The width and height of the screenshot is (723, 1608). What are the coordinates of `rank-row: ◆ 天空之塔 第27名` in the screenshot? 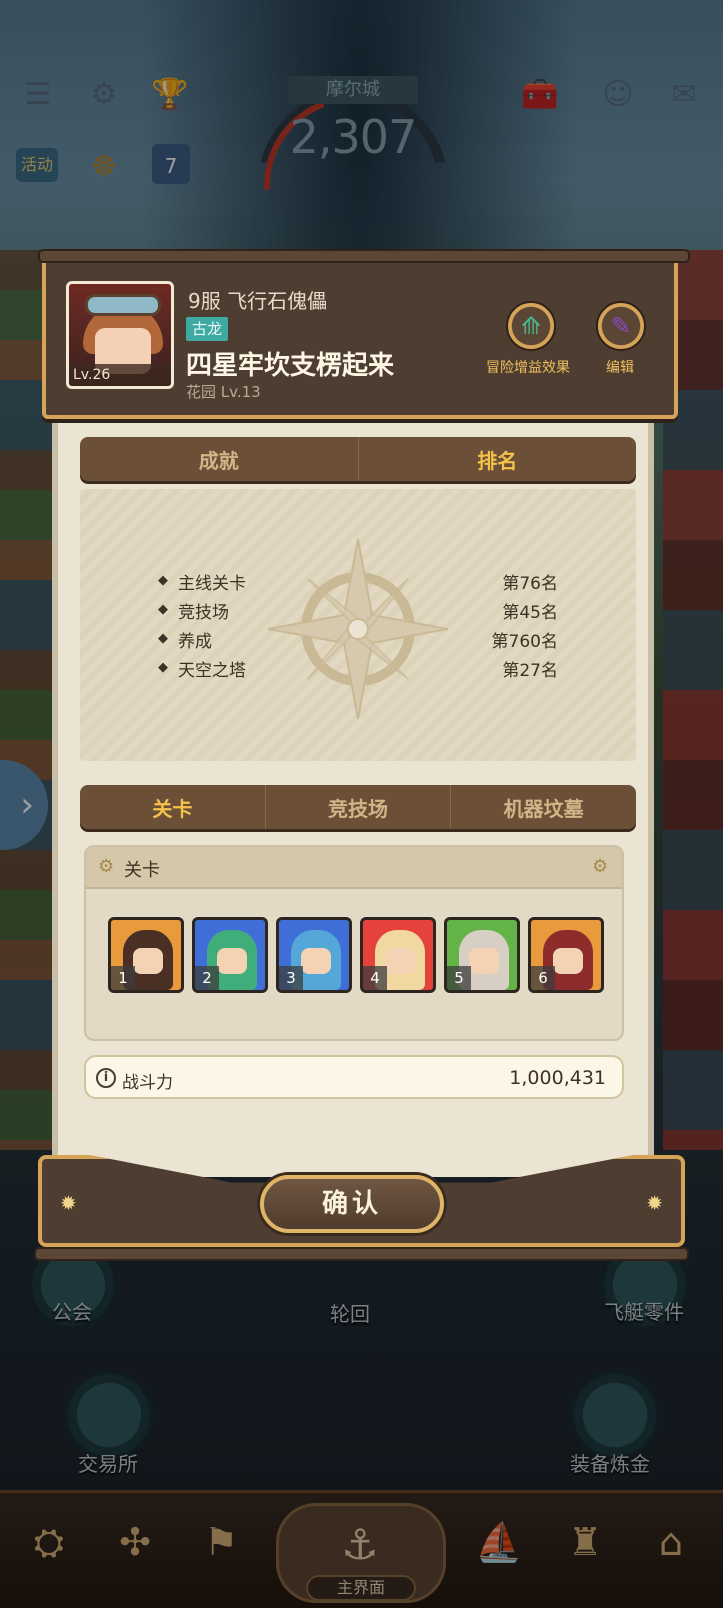 It's located at (358, 670).